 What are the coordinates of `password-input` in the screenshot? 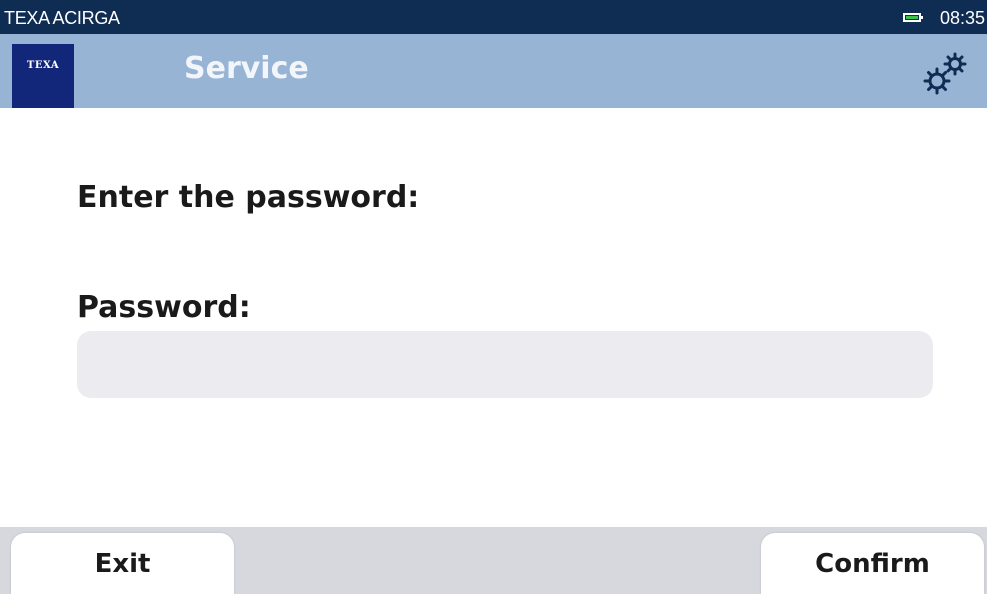 It's located at (505, 364).